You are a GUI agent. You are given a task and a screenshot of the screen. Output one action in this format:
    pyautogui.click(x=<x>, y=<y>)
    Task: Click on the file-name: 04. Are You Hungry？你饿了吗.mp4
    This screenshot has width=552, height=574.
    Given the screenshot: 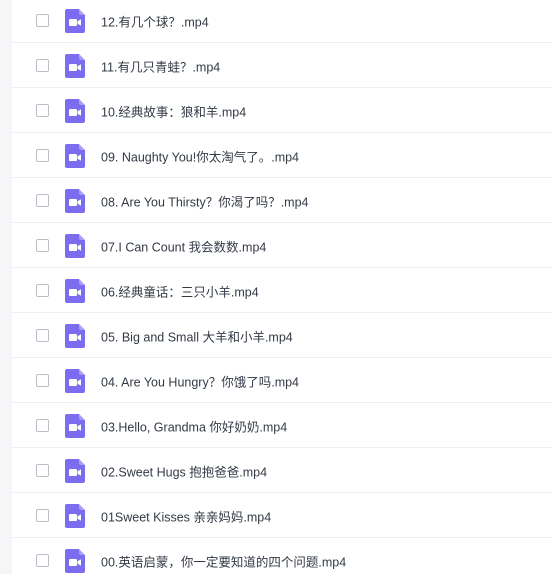 What is the action you would take?
    pyautogui.click(x=200, y=380)
    